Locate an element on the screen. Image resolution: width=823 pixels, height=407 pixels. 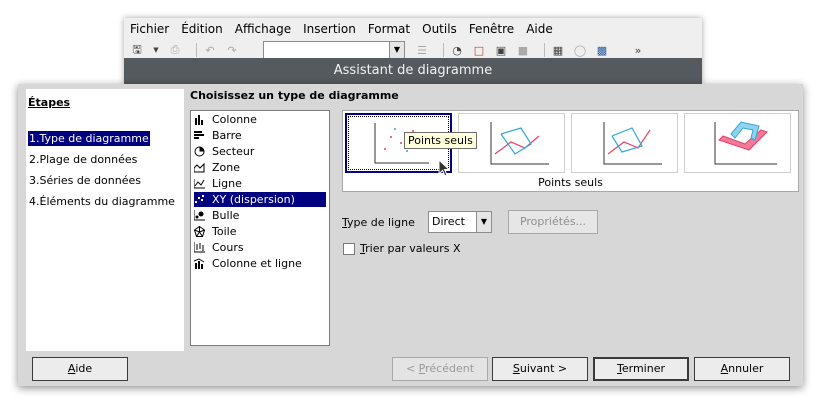
area-chart-icon is located at coordinates (199, 167).